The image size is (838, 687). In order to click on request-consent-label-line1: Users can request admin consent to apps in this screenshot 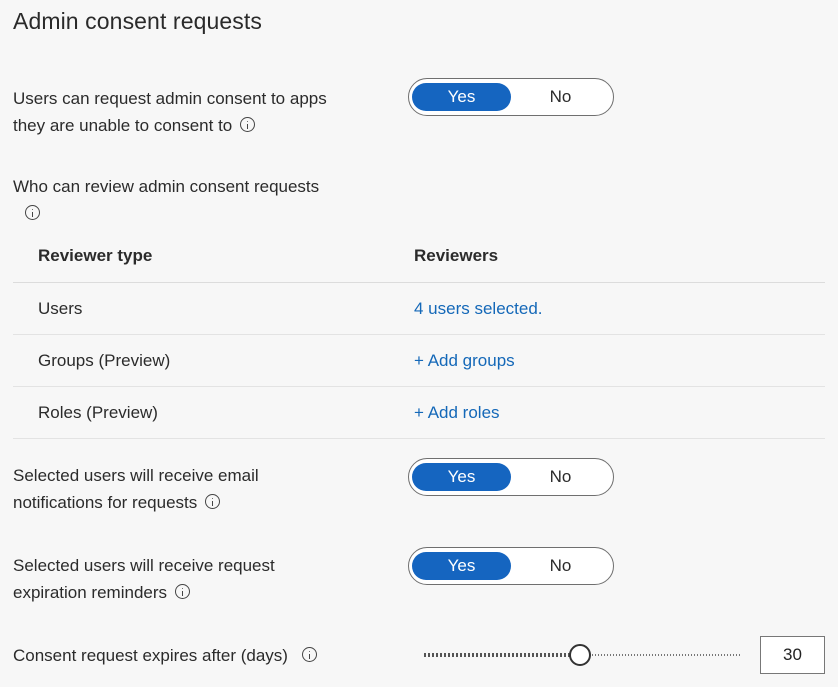, I will do `click(170, 98)`.